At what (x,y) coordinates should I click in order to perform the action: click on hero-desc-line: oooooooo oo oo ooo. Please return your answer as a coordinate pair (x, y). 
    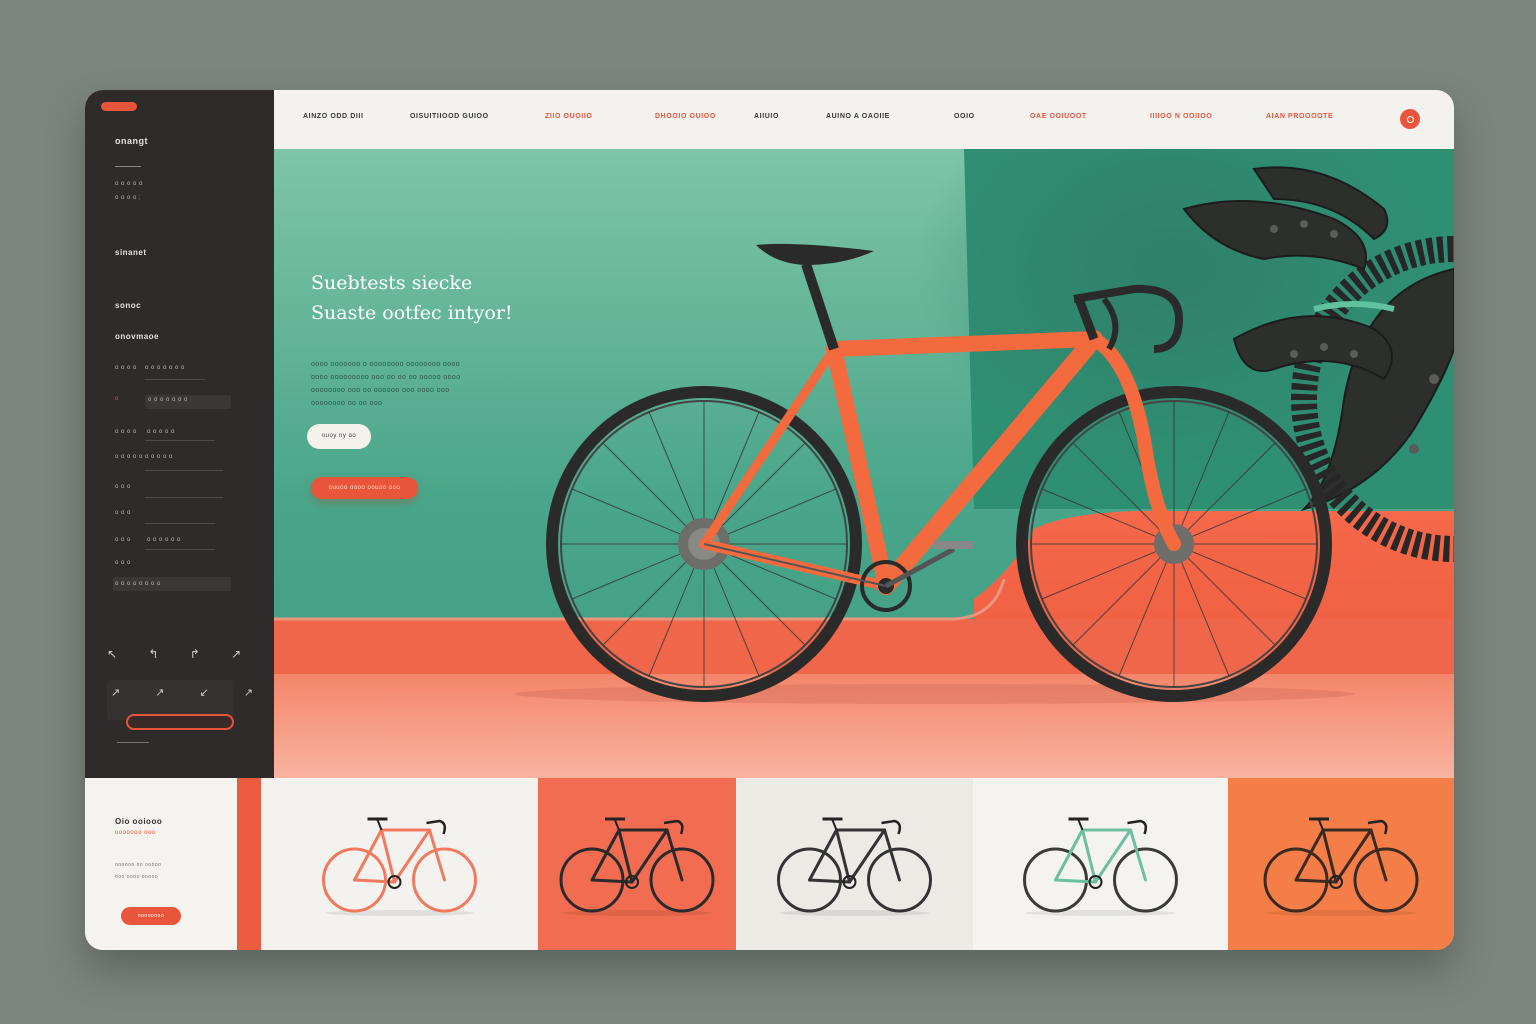
    Looking at the image, I should click on (347, 403).